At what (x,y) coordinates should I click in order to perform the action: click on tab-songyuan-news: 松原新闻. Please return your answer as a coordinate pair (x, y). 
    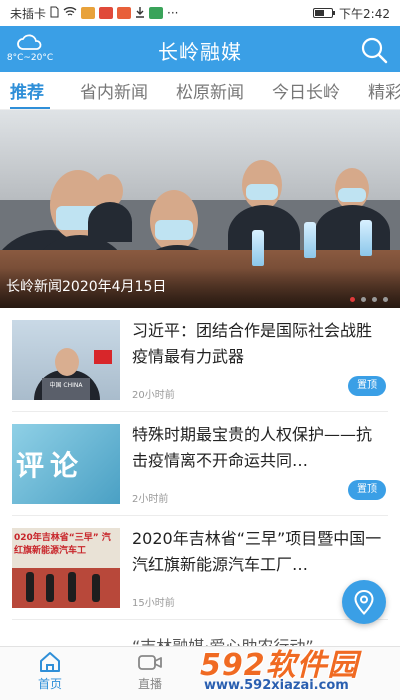
    Looking at the image, I should click on (205, 90).